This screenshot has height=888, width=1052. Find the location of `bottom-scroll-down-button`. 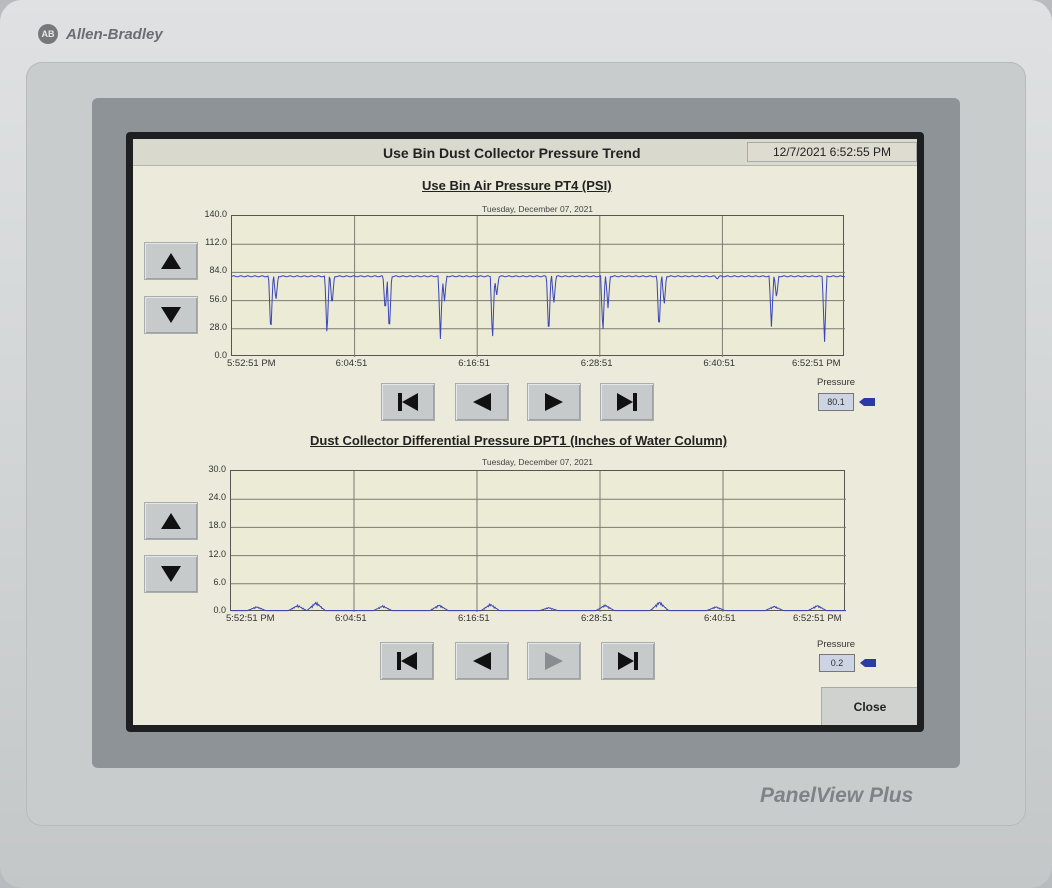

bottom-scroll-down-button is located at coordinates (171, 574).